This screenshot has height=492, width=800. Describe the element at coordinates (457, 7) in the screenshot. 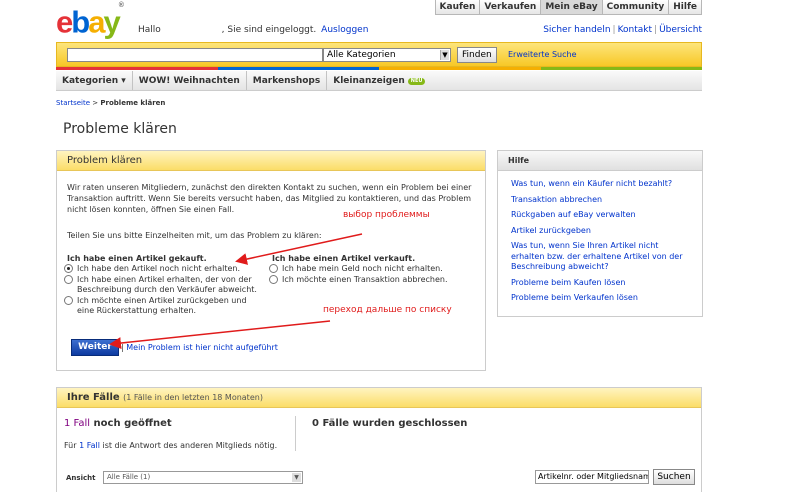

I see `tab-kaufen: Kaufen` at that location.